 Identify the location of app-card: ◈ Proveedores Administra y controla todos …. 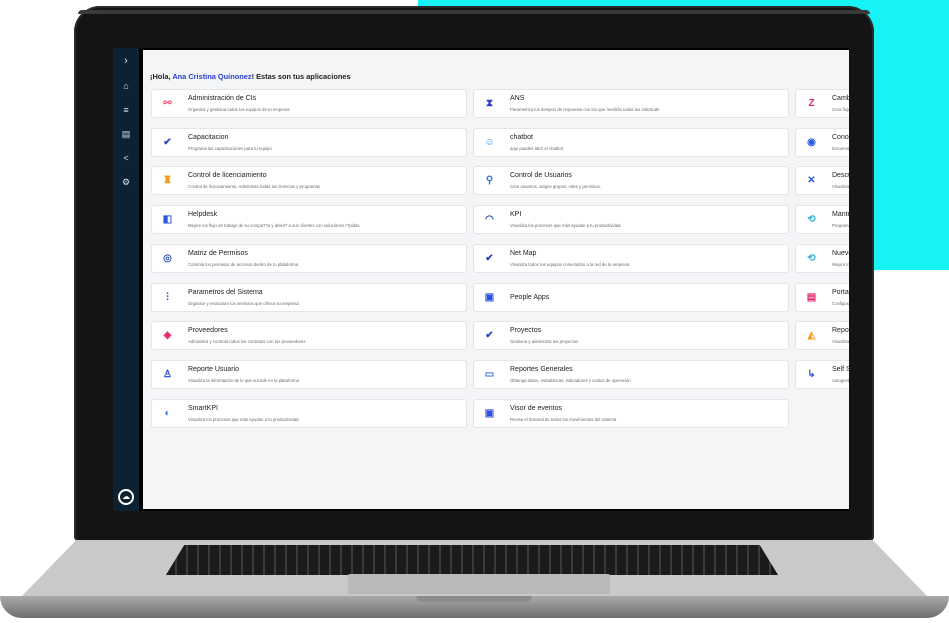
(309, 336).